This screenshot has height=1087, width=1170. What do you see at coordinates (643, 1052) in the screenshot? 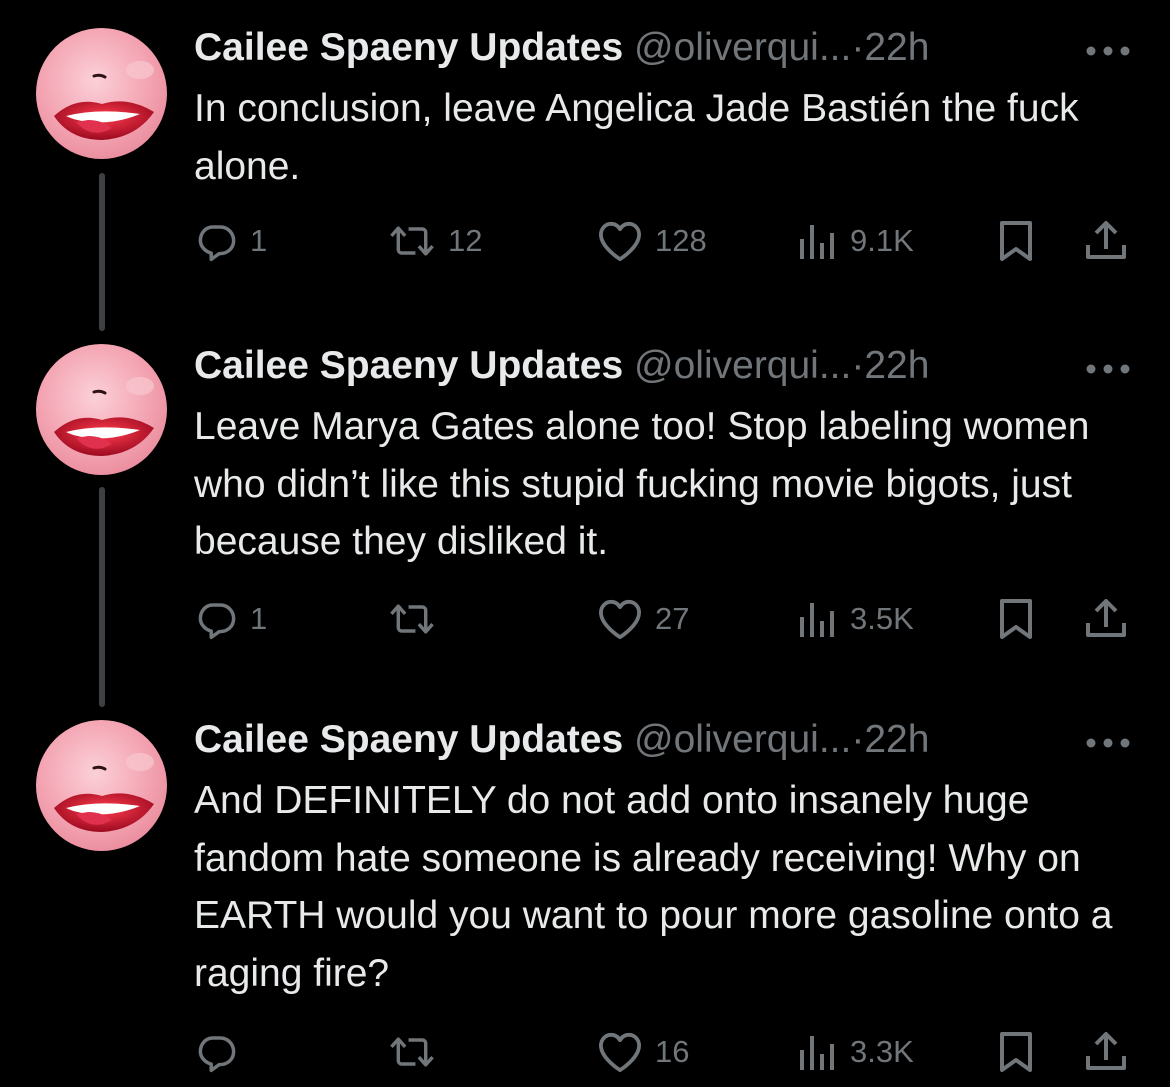
I see `like-button: 16` at bounding box center [643, 1052].